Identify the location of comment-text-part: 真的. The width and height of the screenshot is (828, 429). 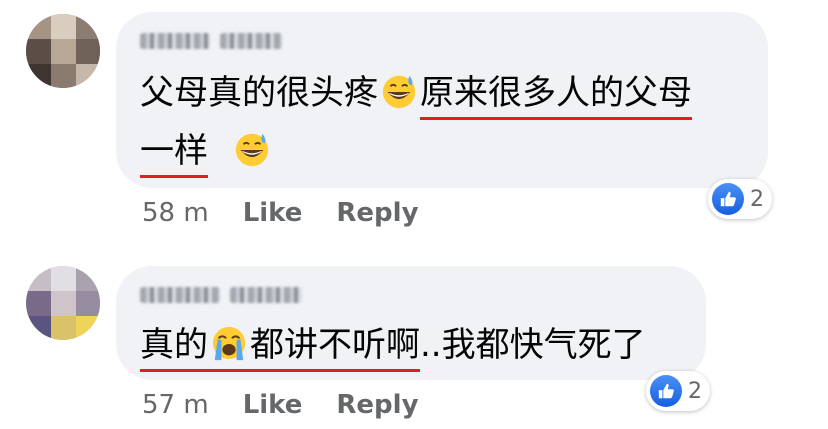
(174, 345).